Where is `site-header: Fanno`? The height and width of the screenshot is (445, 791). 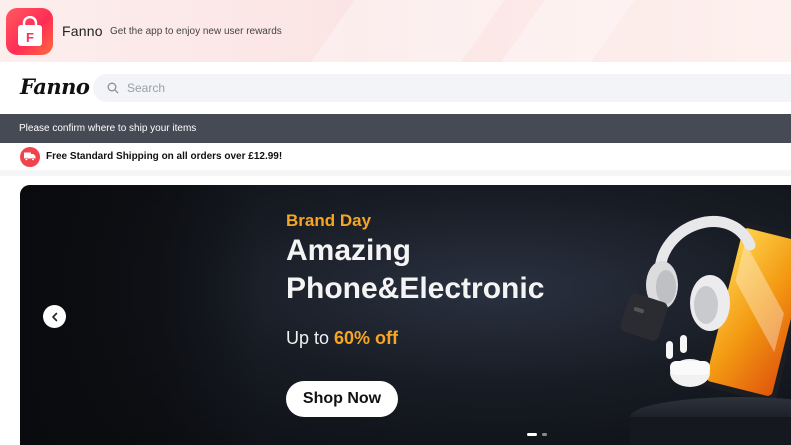
site-header: Fanno is located at coordinates (395, 88).